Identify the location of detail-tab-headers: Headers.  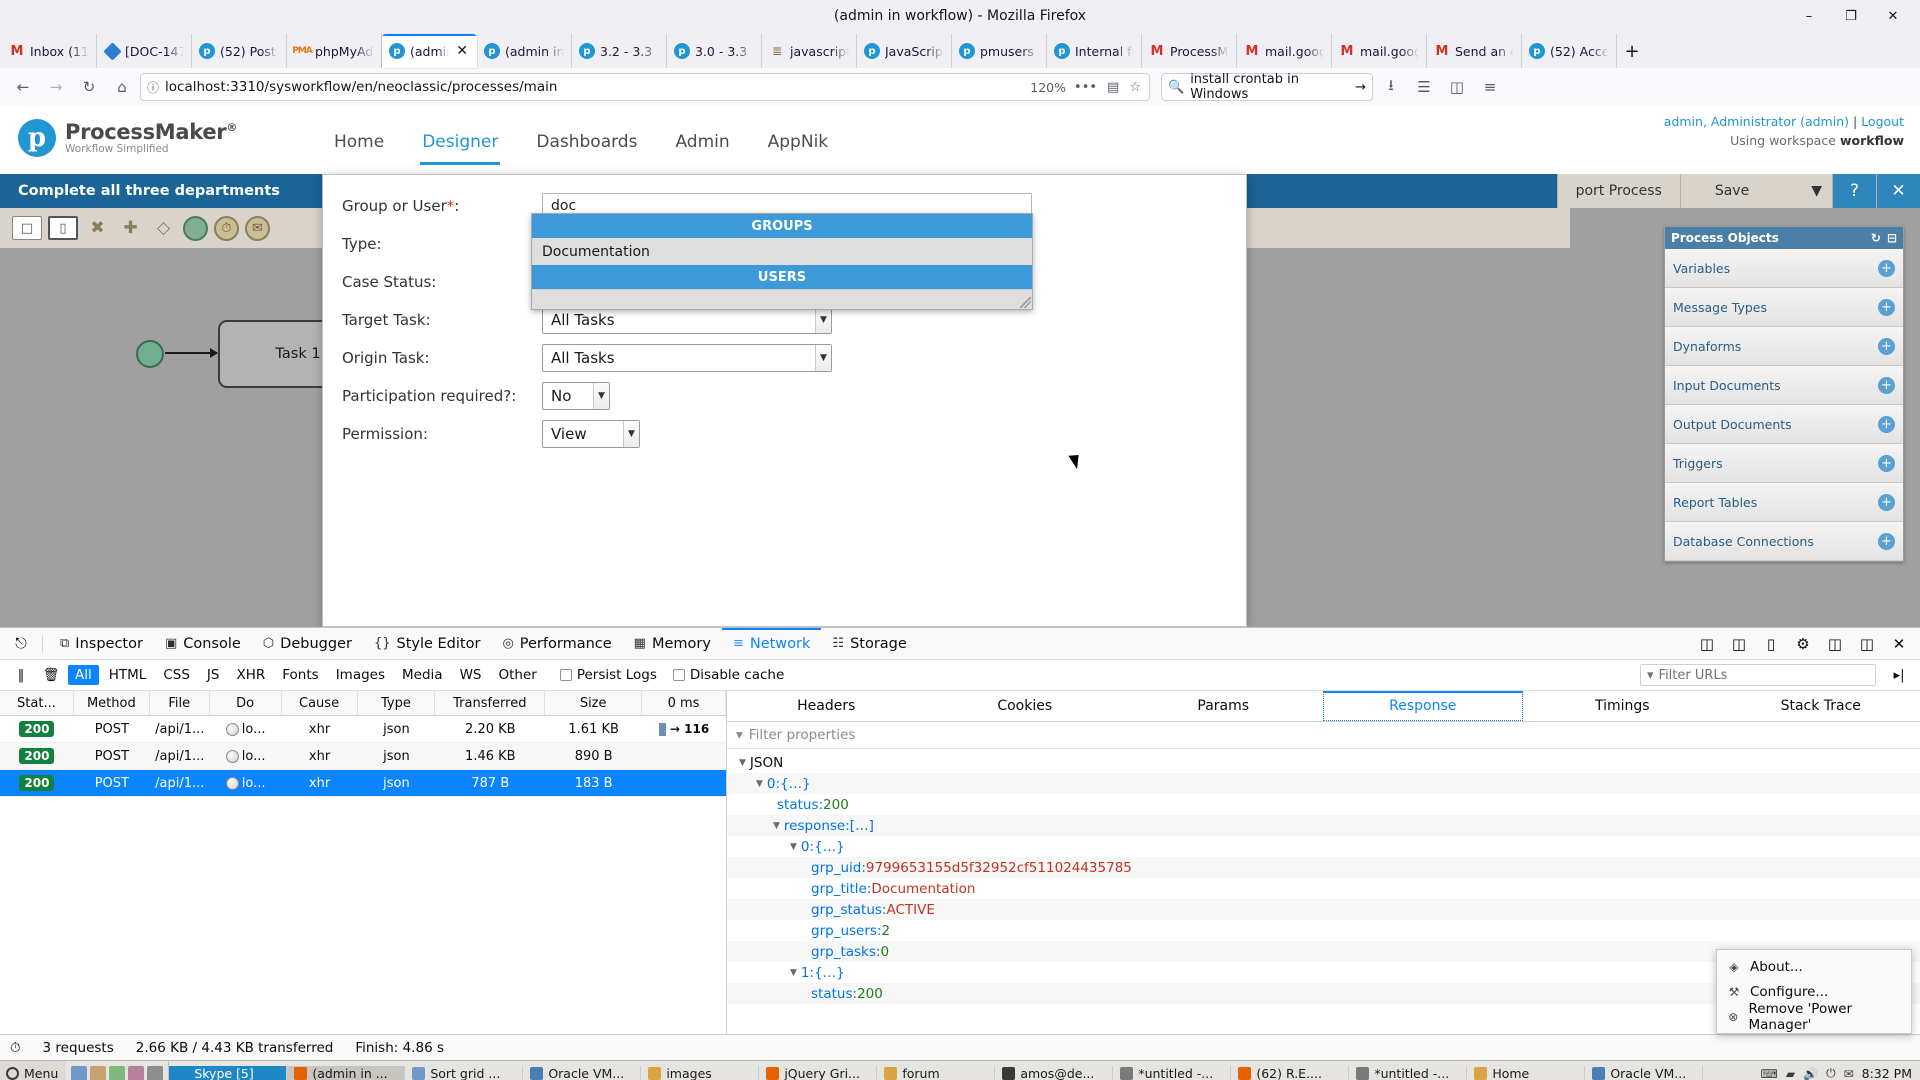
(826, 706).